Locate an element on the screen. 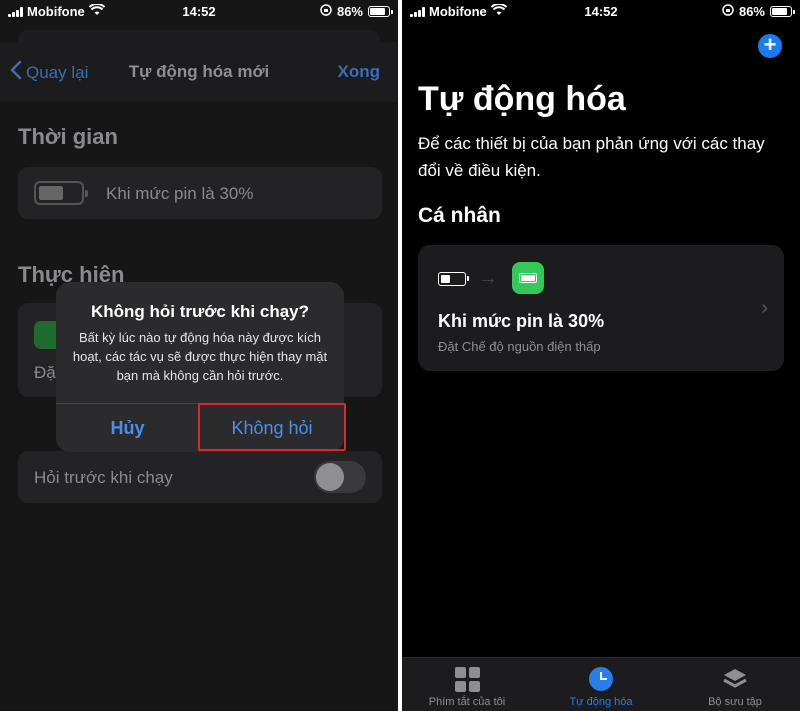  page-title: Tự động hóa is located at coordinates (522, 99).